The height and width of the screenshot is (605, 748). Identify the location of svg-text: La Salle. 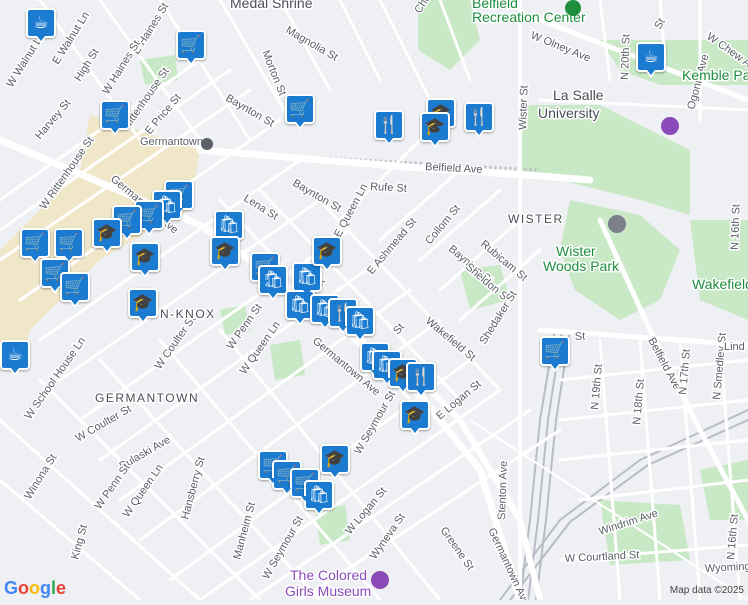
(578, 95).